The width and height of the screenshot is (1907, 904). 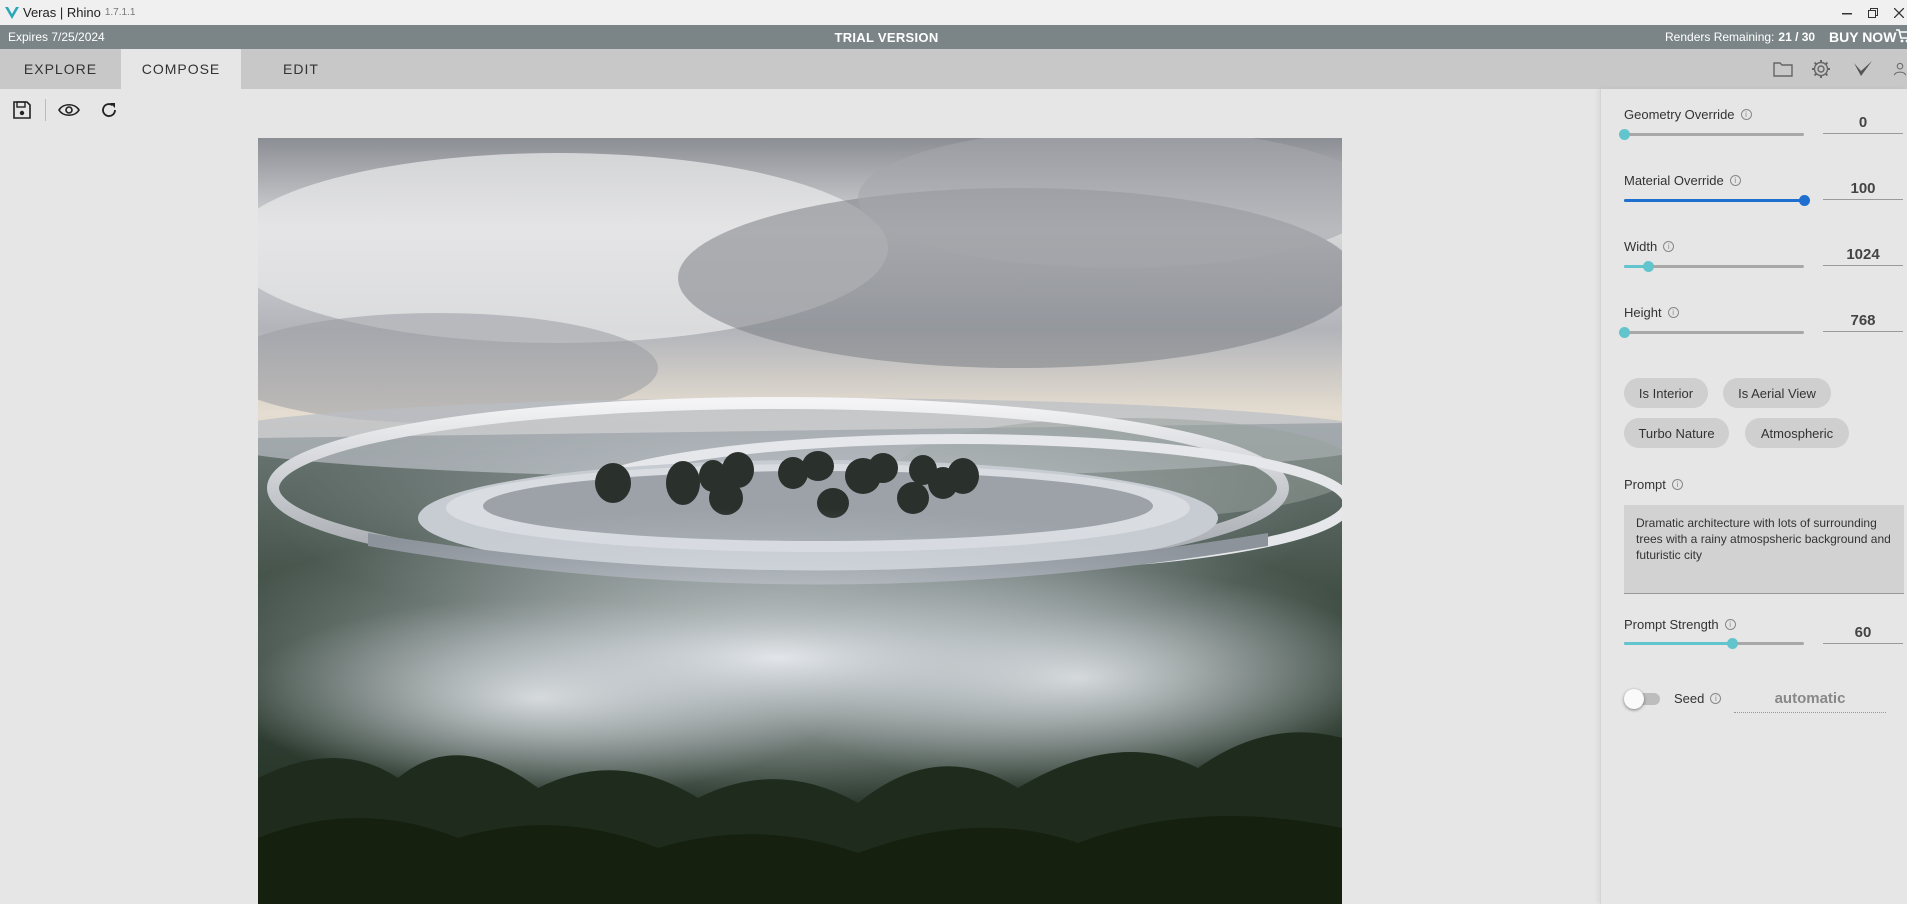 What do you see at coordinates (109, 110) in the screenshot?
I see `refresh-icon` at bounding box center [109, 110].